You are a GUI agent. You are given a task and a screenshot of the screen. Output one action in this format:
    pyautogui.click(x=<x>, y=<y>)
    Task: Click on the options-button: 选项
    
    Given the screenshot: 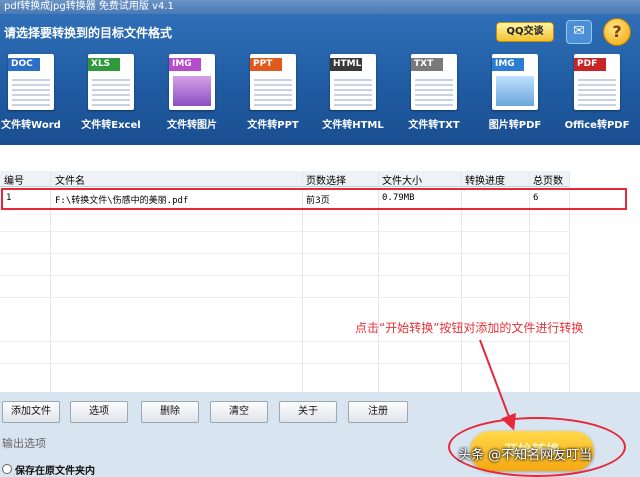 What is the action you would take?
    pyautogui.click(x=99, y=412)
    